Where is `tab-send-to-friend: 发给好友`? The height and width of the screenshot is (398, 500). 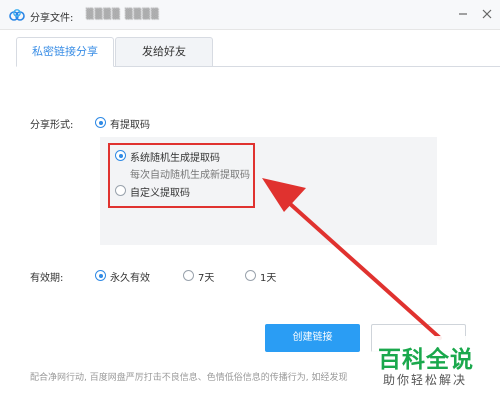 tab-send-to-friend: 发给好友 is located at coordinates (164, 52).